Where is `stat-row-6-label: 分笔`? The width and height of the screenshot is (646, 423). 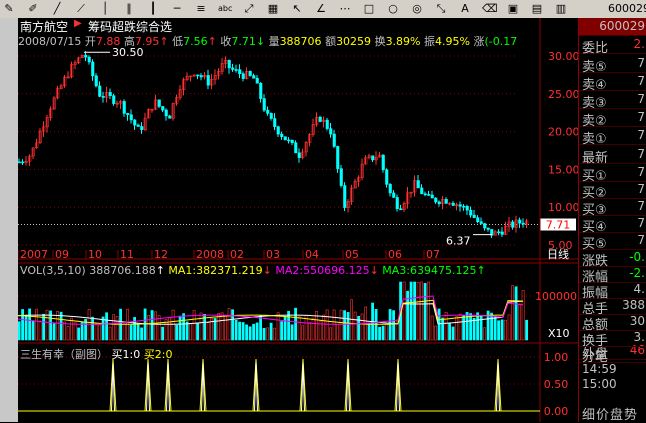 stat-row-6-label: 分笔 is located at coordinates (595, 357).